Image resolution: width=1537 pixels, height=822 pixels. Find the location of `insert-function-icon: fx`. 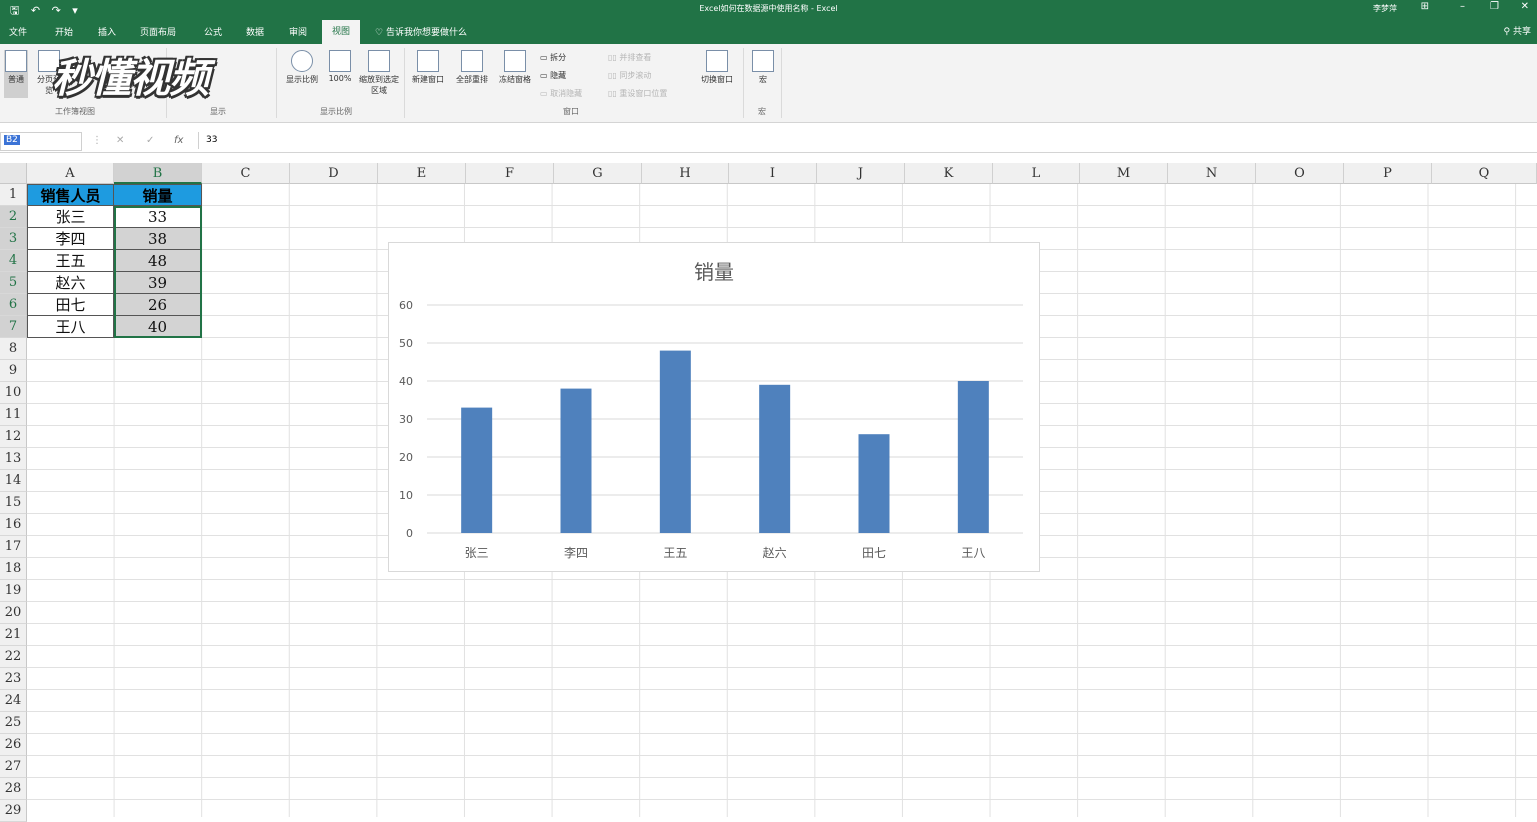

insert-function-icon: fx is located at coordinates (178, 140).